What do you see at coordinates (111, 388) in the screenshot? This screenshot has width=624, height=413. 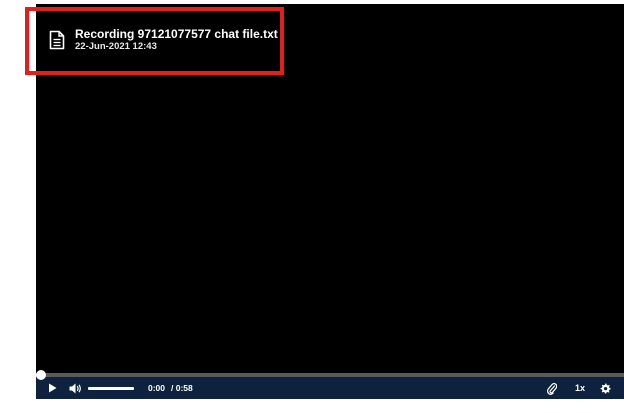 I see `volume-slider` at bounding box center [111, 388].